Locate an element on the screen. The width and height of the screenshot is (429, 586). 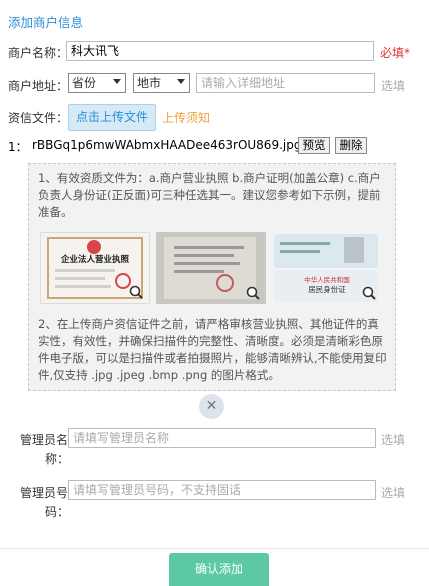
province-select: 省份 is located at coordinates (97, 83).